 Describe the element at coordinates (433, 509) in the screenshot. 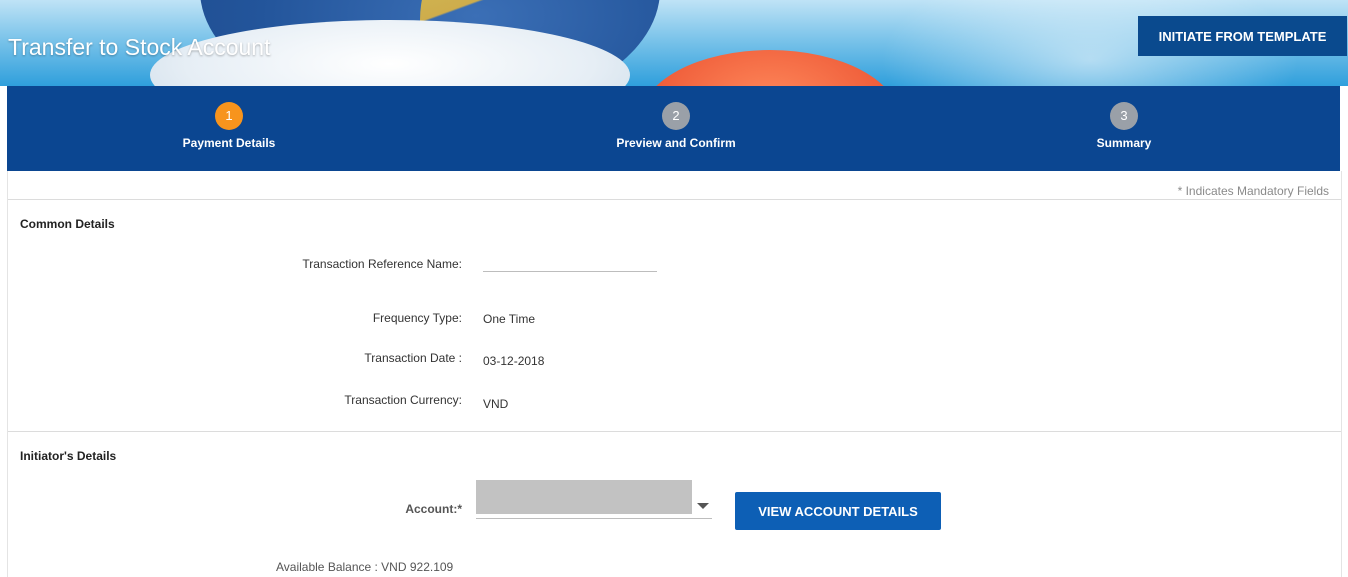

I see `account-label: Account:*` at that location.